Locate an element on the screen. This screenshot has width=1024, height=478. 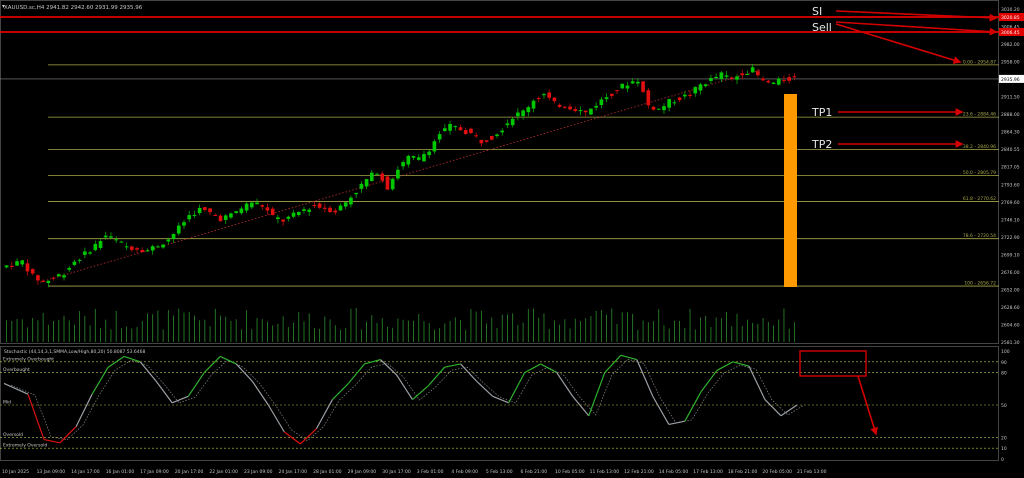
price-tick: 2652.00 is located at coordinates (1010, 290).